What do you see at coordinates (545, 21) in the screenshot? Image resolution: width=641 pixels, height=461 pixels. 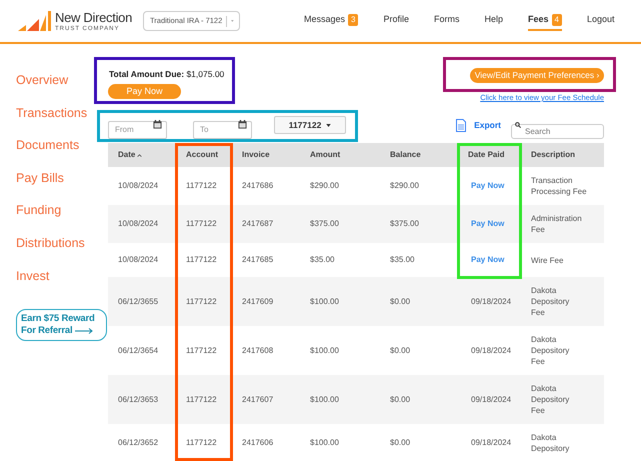 I see `nav-link: Fees 4` at bounding box center [545, 21].